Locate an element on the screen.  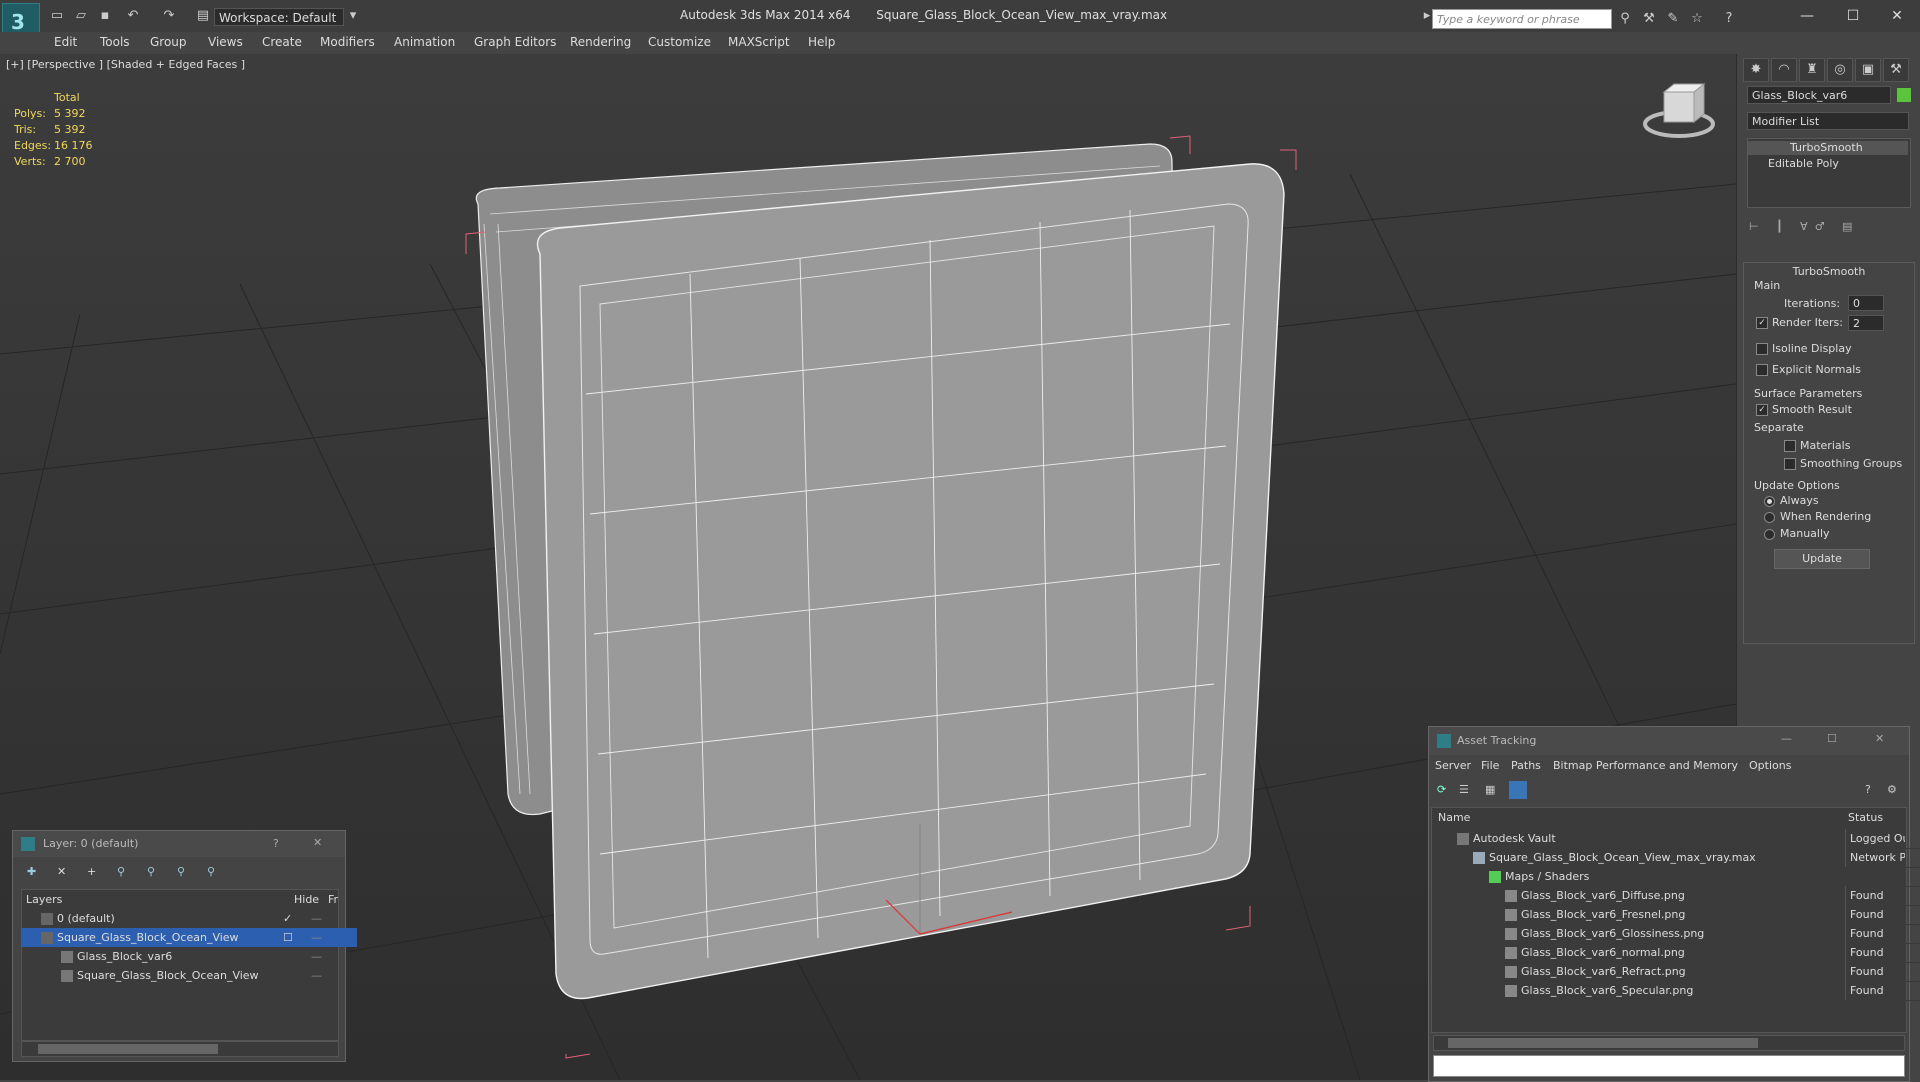
add-to-layer-icon: + is located at coordinates (91, 871).